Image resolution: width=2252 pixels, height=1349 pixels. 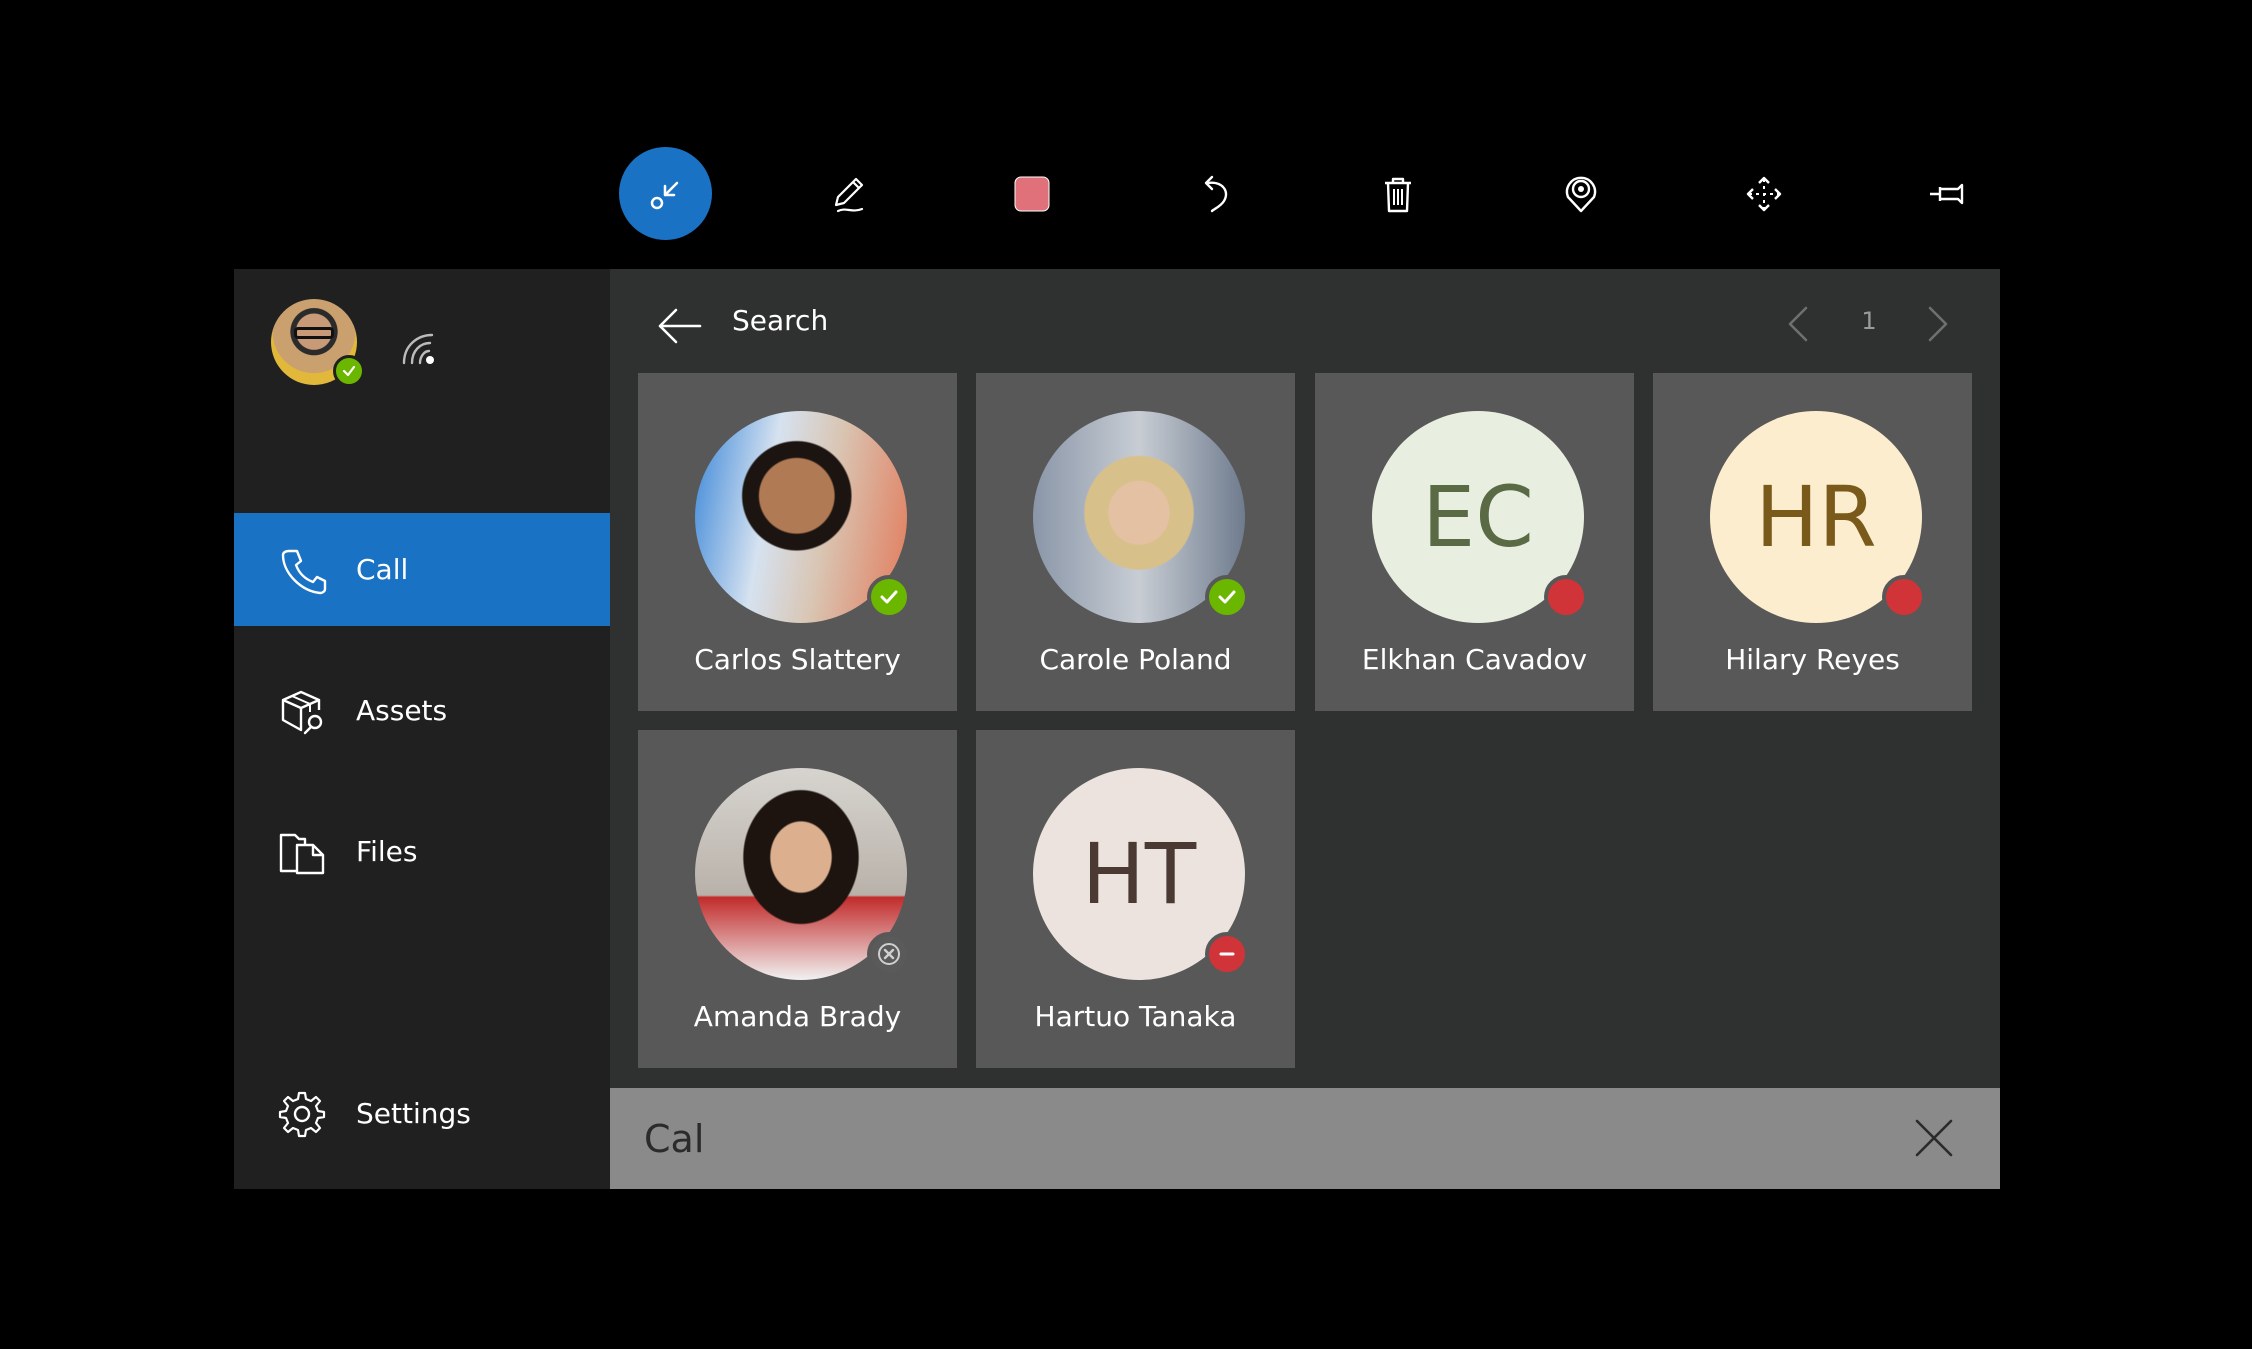 I want to click on sidebar-item-call: Call, so click(x=422, y=569).